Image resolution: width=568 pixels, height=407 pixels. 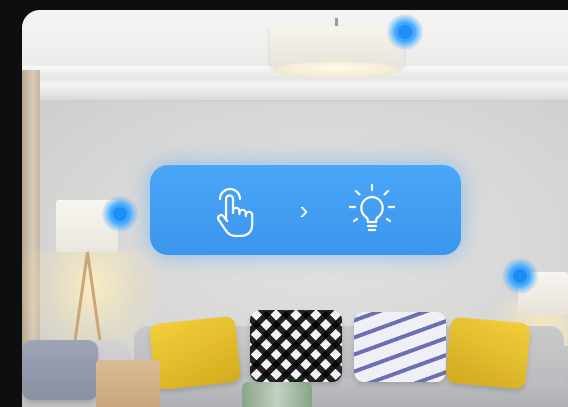 What do you see at coordinates (296, 346) in the screenshot?
I see `patterned-pillow` at bounding box center [296, 346].